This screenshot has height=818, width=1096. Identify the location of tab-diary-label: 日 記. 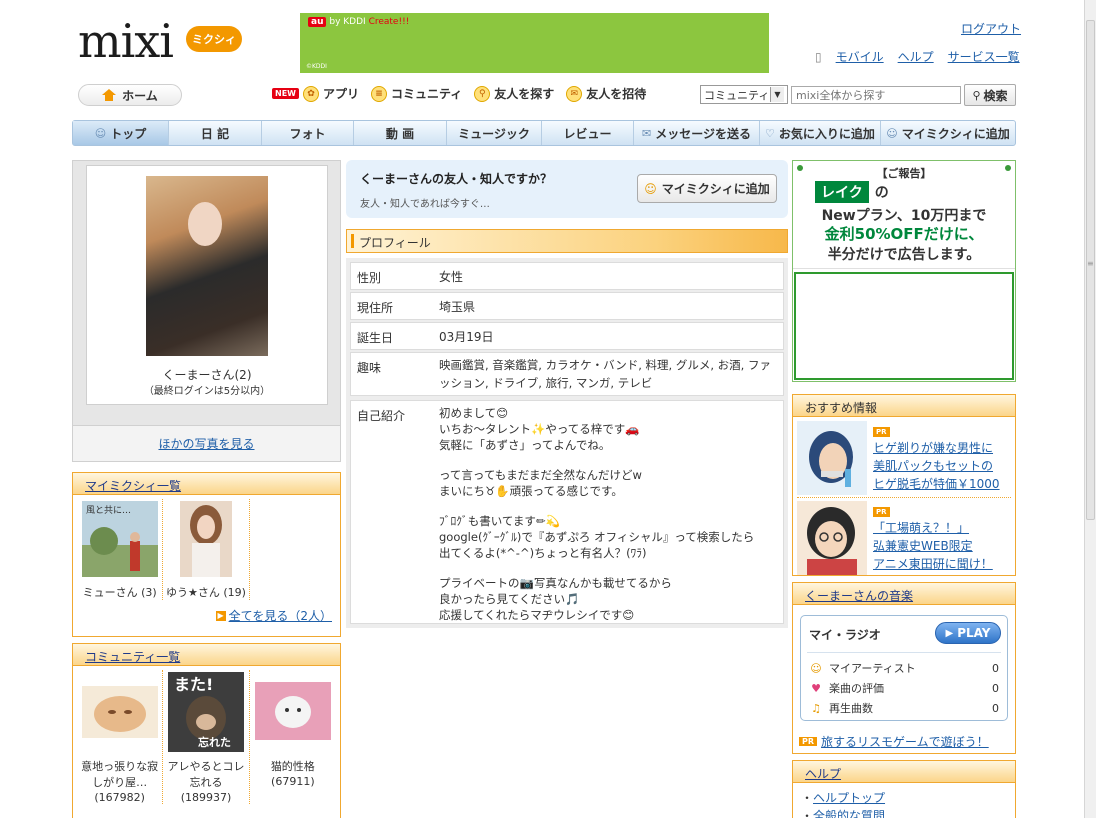
(215, 133).